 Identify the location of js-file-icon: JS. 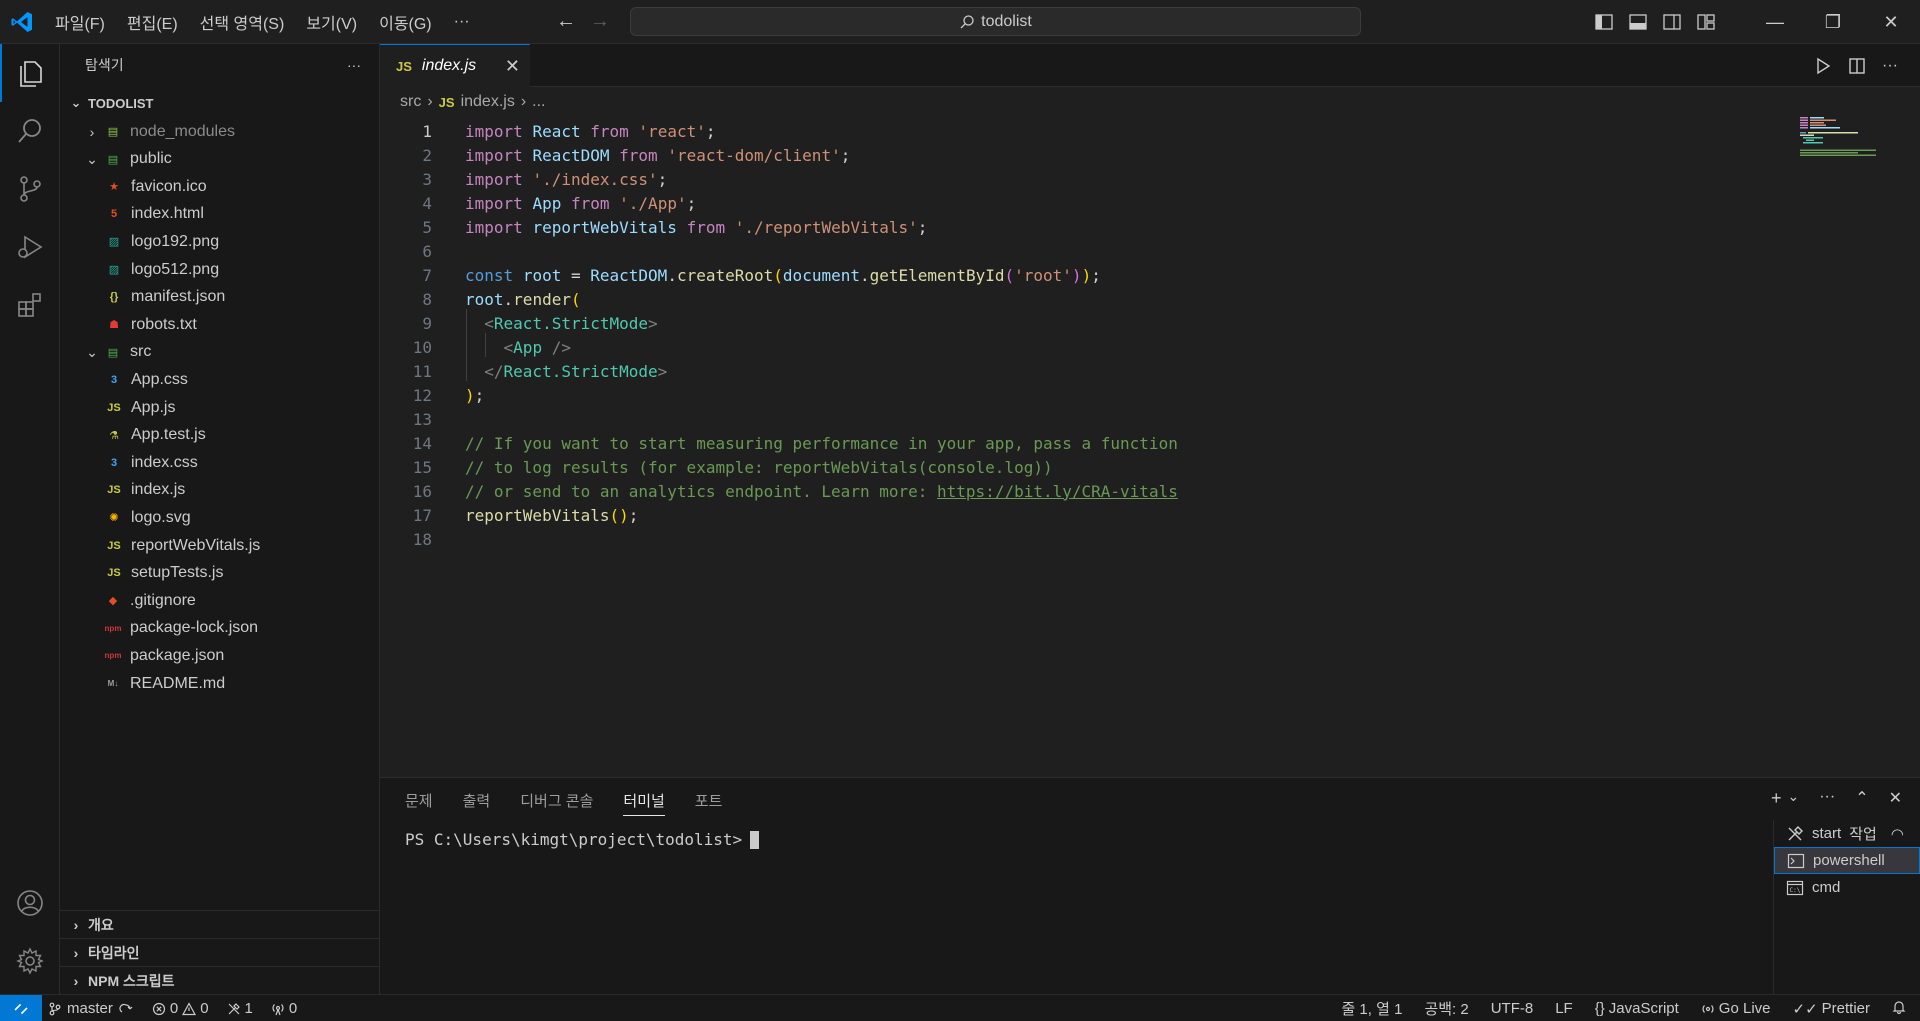
(404, 66).